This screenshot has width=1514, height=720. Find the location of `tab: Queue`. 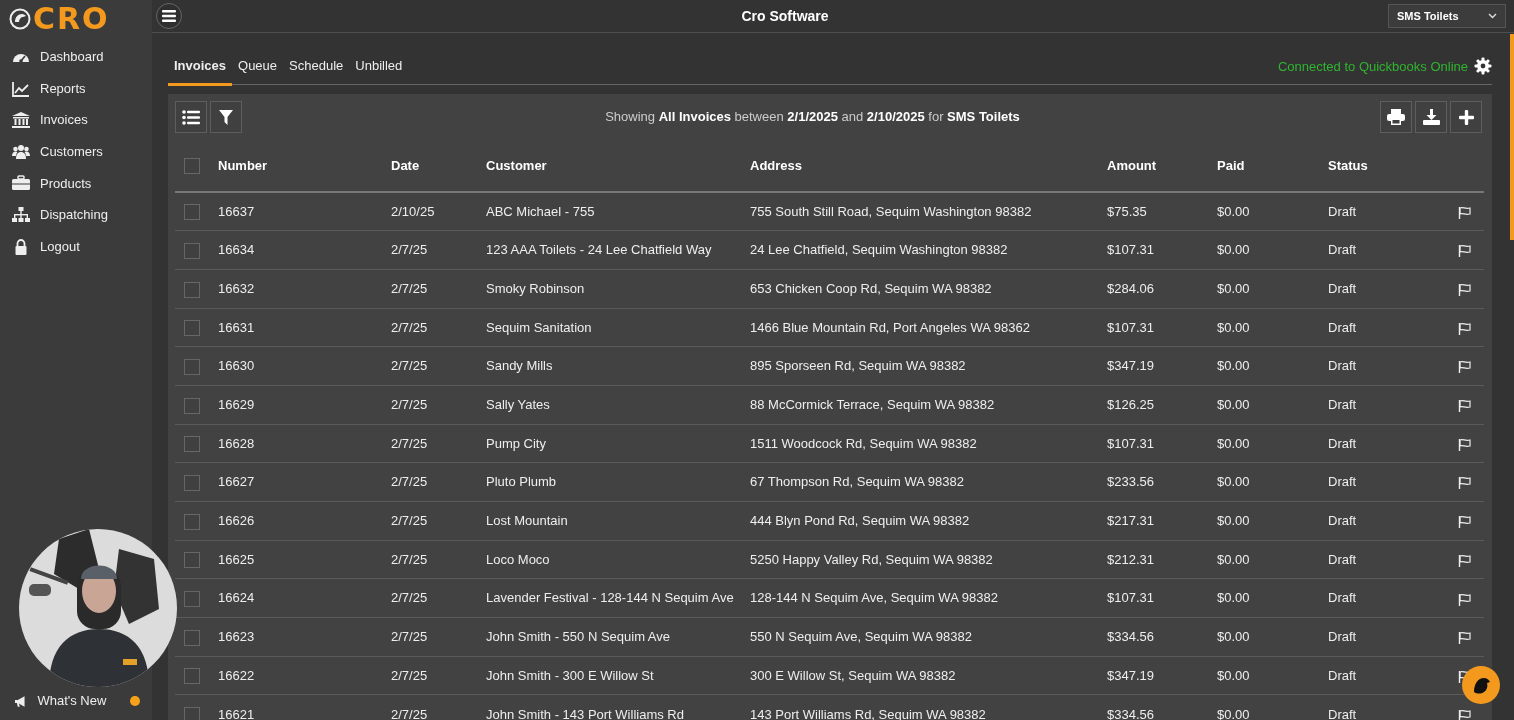

tab: Queue is located at coordinates (258, 70).